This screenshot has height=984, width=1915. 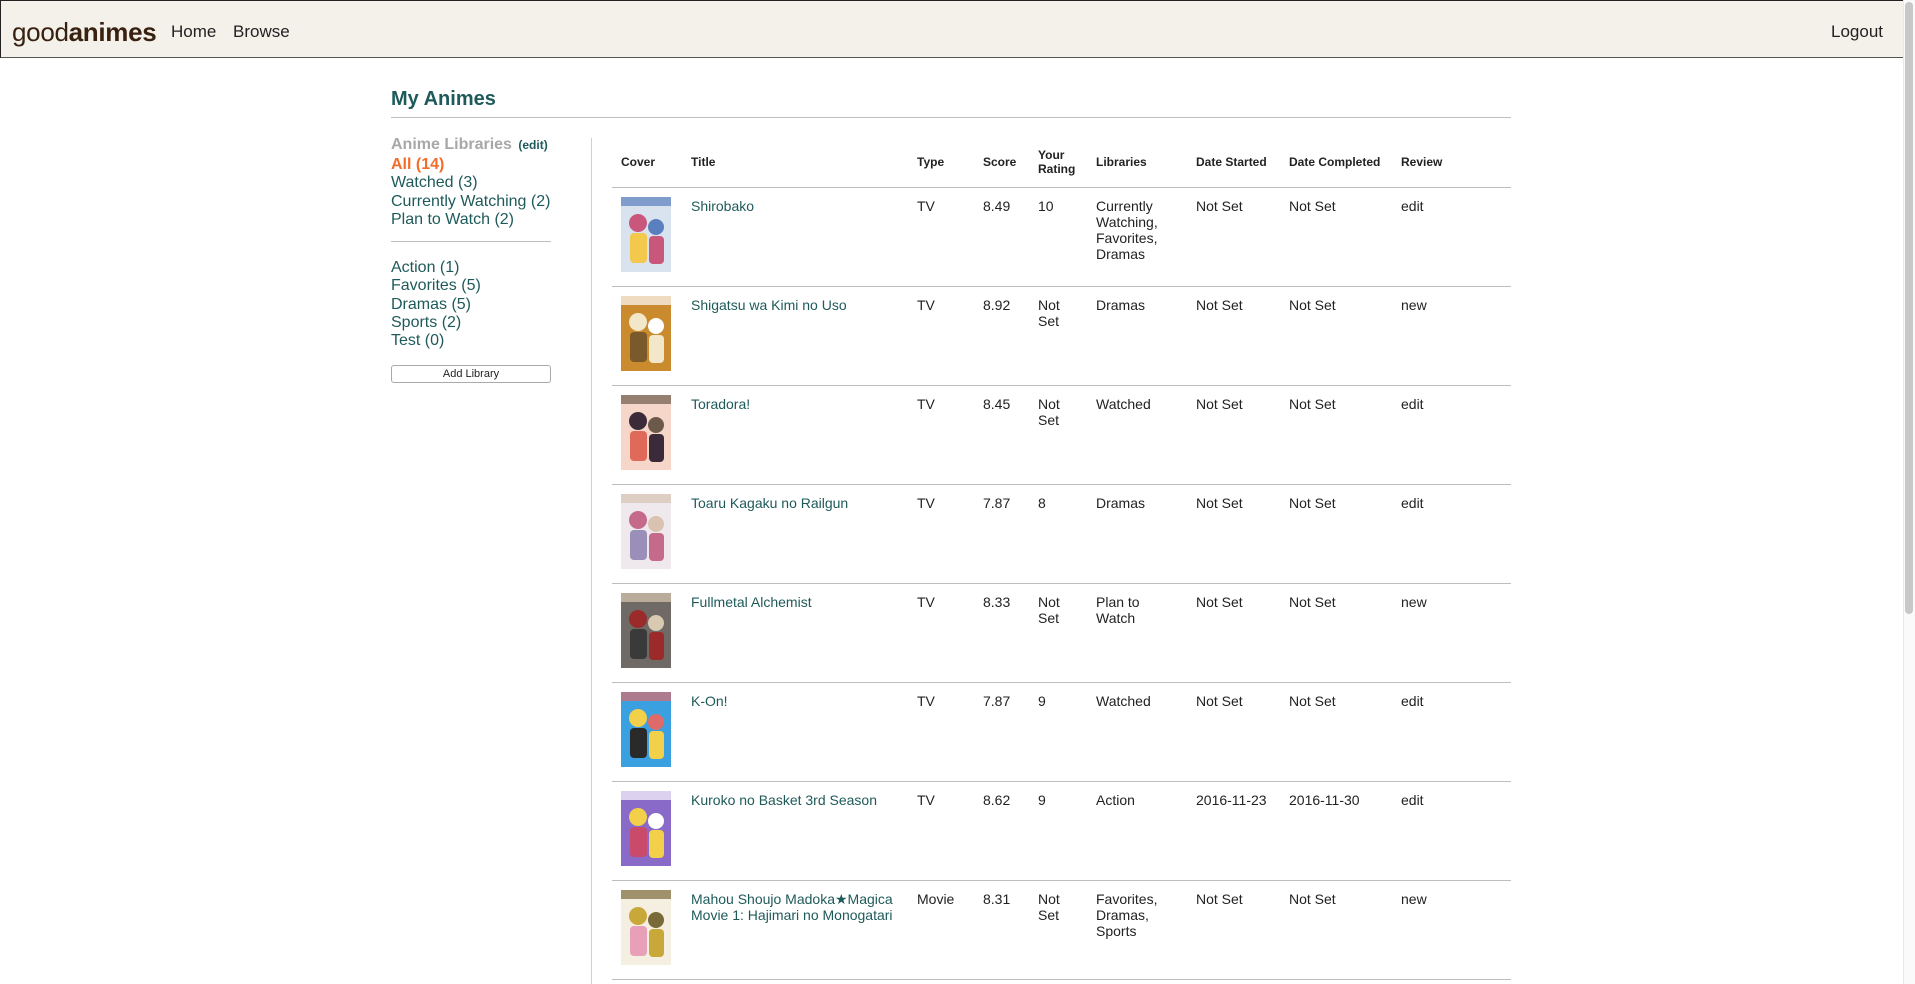 I want to click on column-header-score: Score, so click(x=1001, y=163).